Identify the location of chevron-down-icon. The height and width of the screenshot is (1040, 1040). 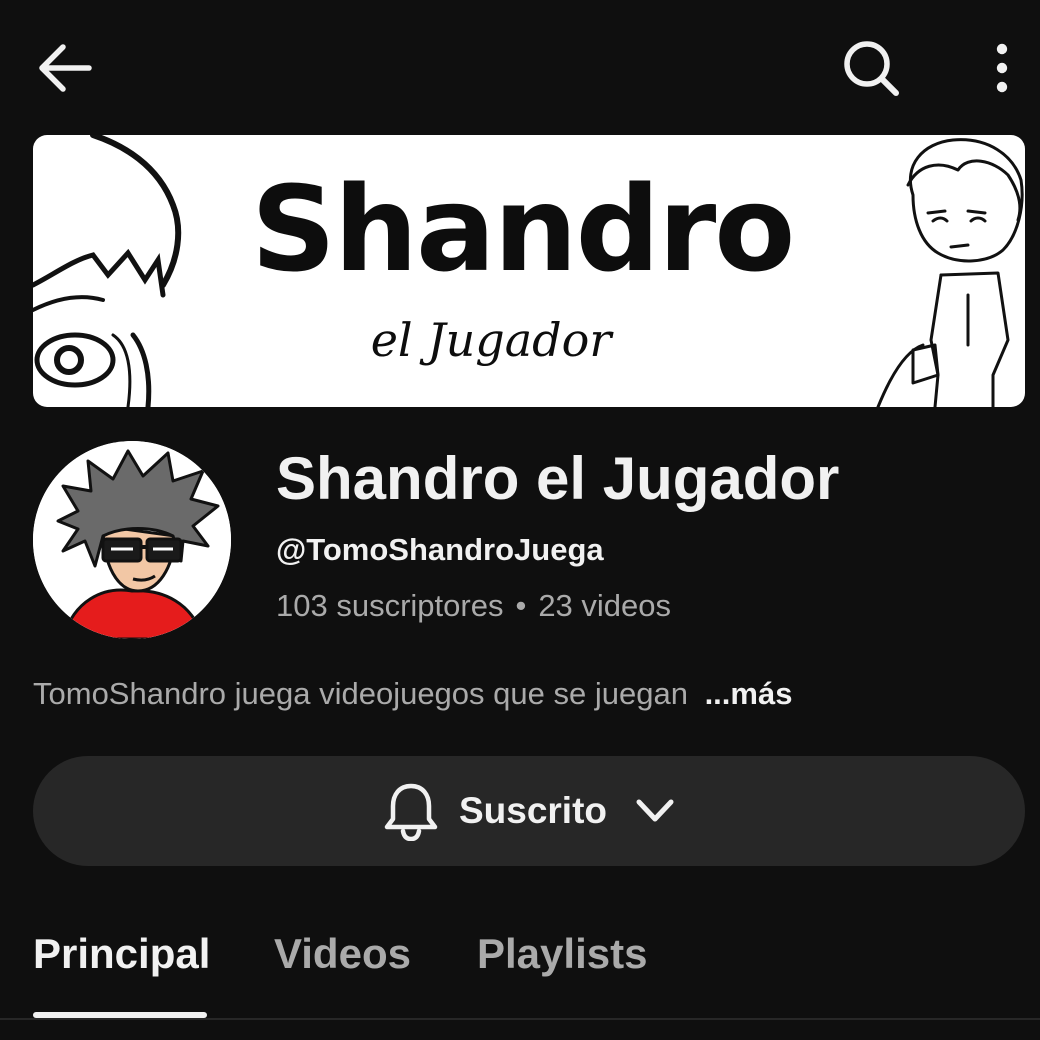
(655, 810).